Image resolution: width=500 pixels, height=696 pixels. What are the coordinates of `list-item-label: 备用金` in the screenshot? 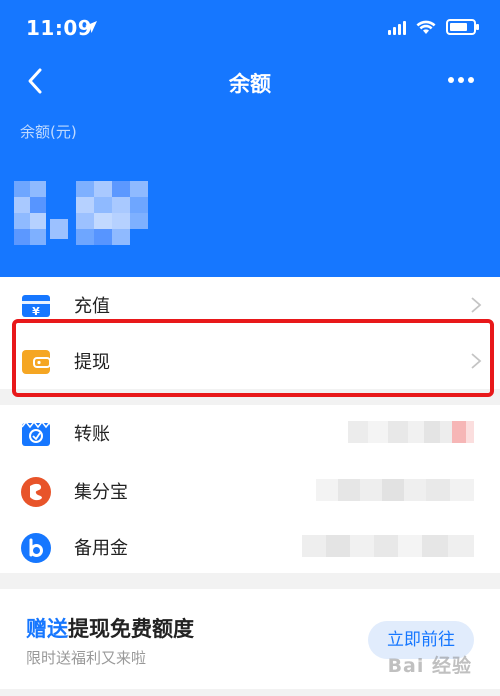 It's located at (101, 548).